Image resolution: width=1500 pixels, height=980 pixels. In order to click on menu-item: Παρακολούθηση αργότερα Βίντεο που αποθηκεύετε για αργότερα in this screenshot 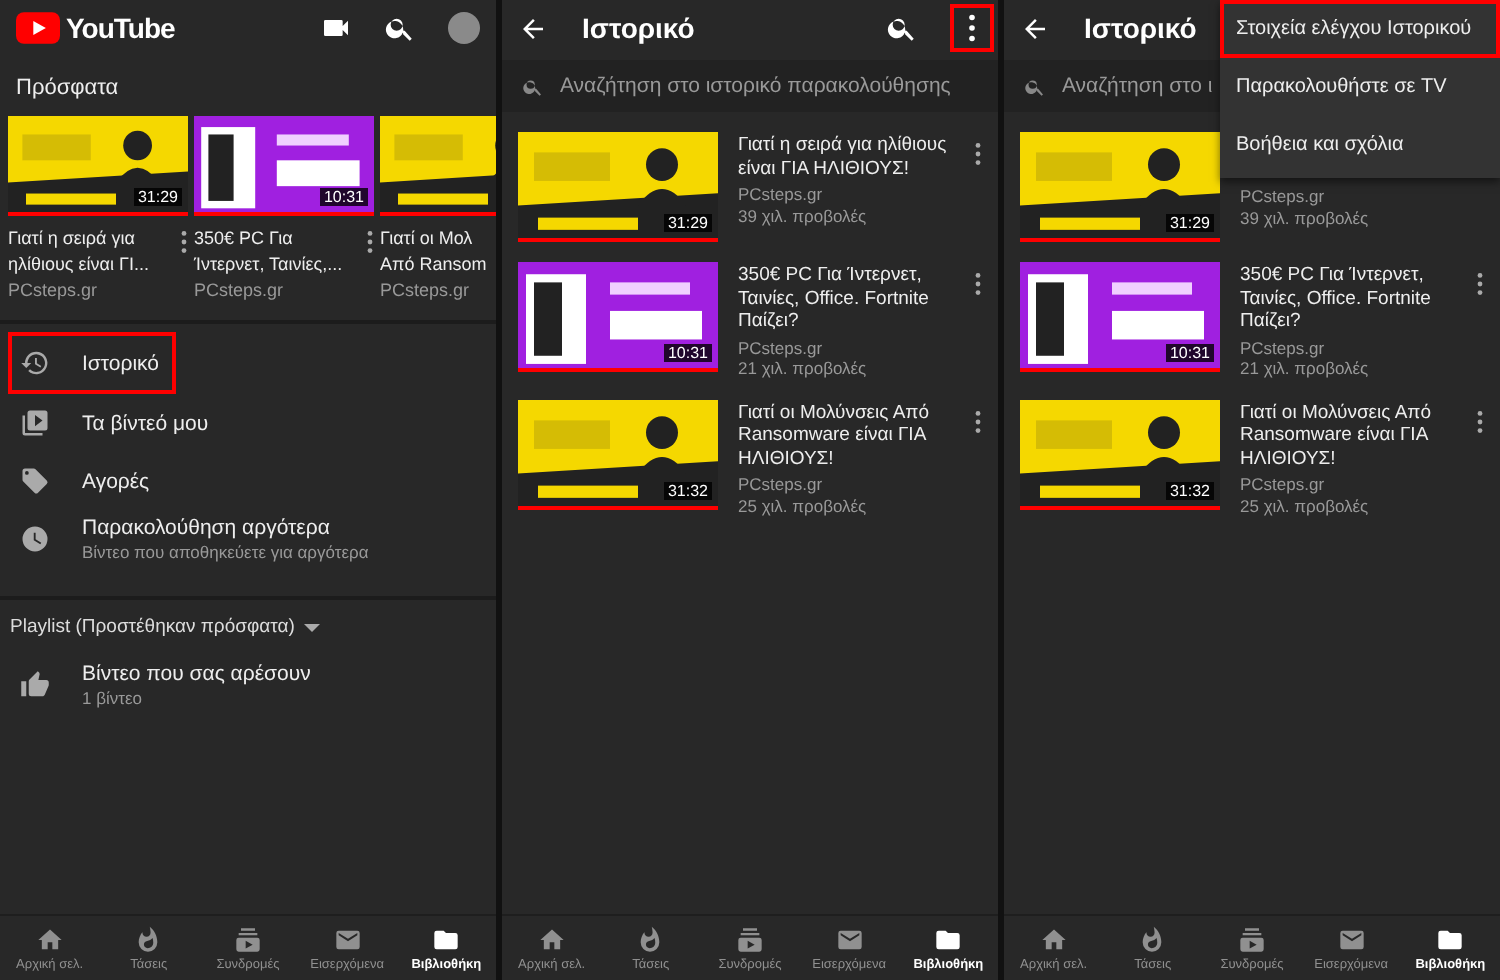, I will do `click(194, 539)`.